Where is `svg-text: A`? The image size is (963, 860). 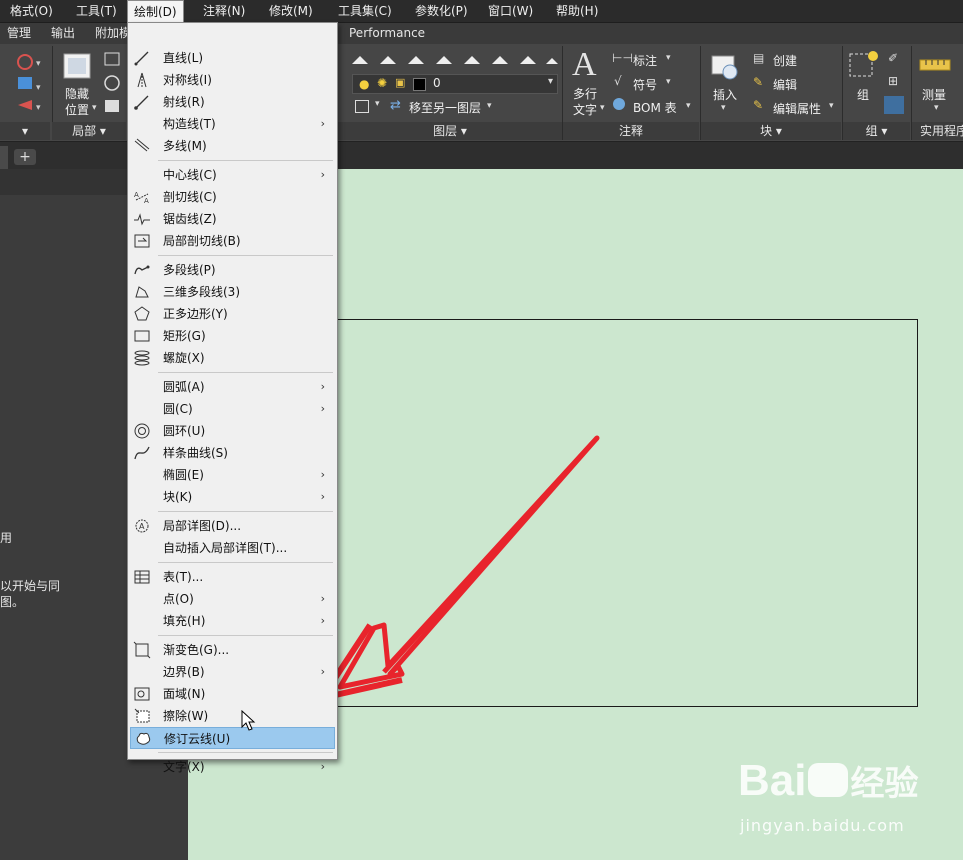
svg-text: A is located at coordinates (136, 195).